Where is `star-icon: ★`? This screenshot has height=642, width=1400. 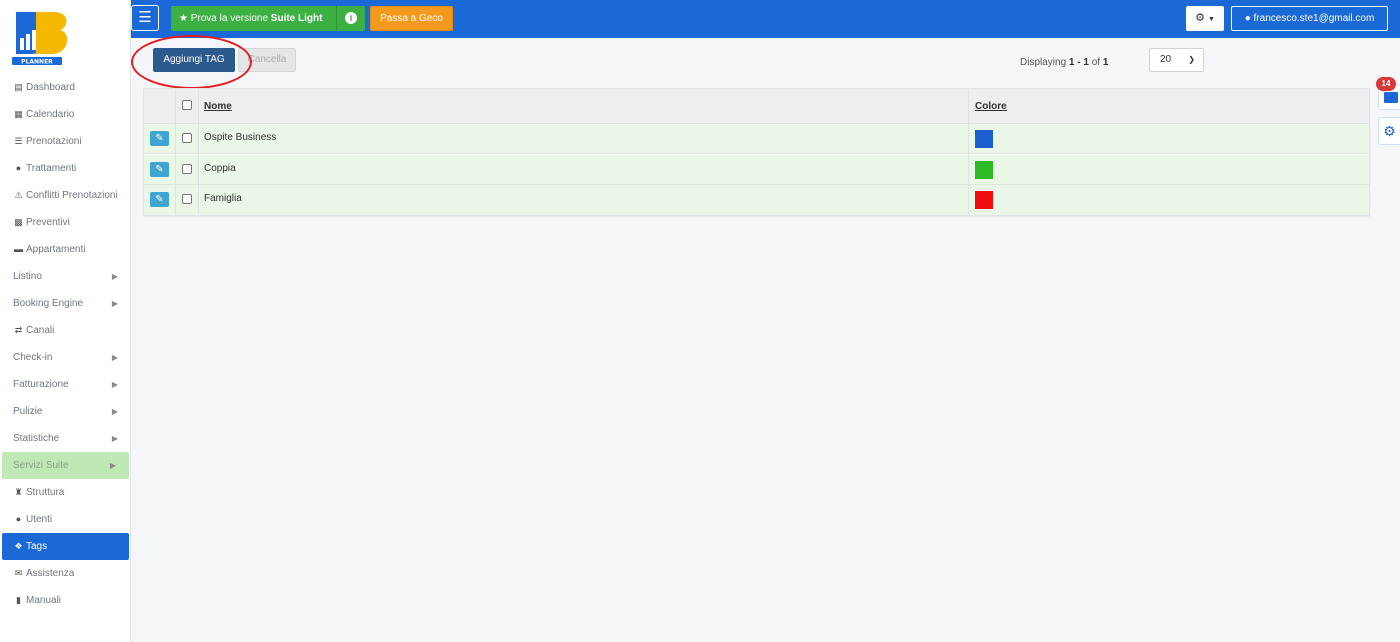
star-icon: ★ is located at coordinates (185, 18).